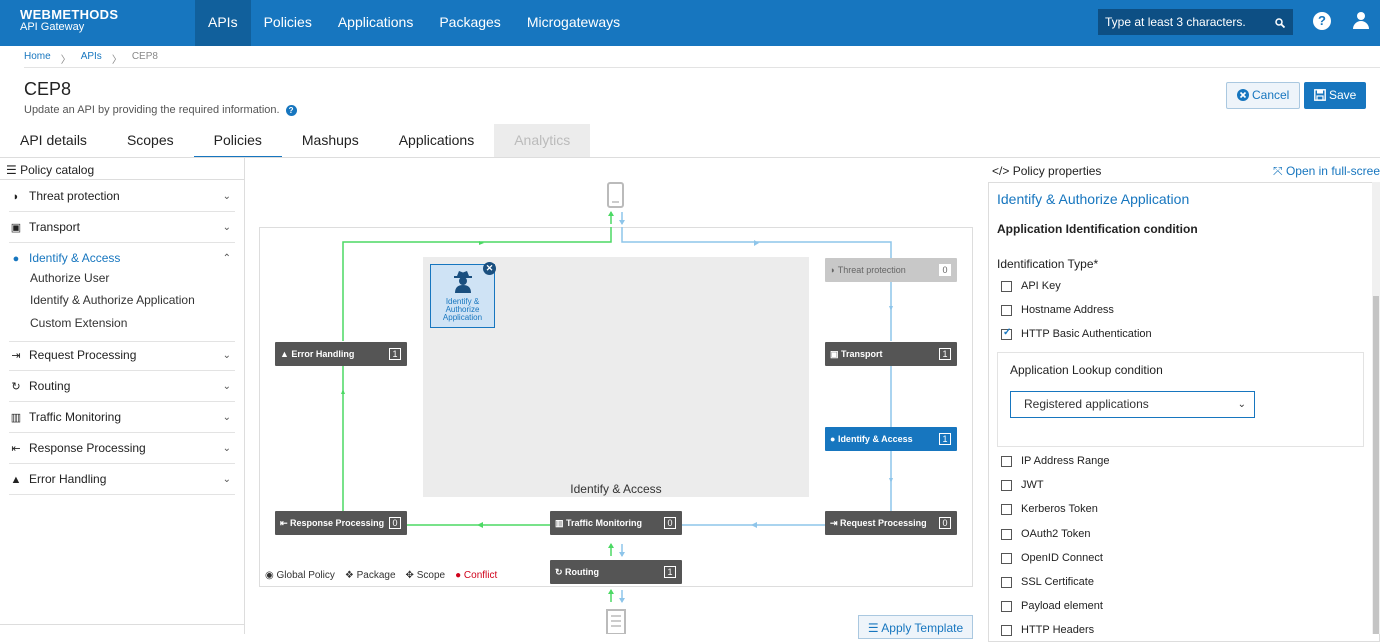  What do you see at coordinates (1326, 171) in the screenshot?
I see `open-fullscreen-link: ⤧ Open in full-screen` at bounding box center [1326, 171].